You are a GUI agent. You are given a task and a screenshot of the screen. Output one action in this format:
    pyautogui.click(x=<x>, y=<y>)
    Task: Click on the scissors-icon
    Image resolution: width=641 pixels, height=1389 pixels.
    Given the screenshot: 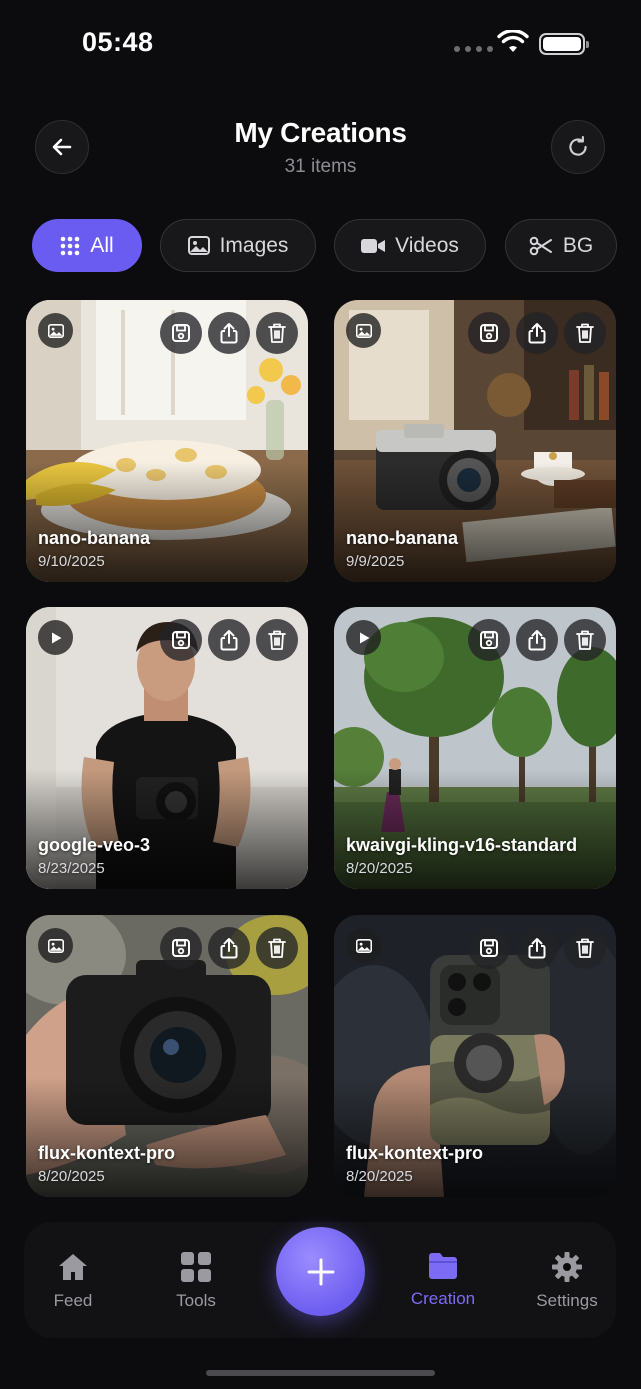 What is the action you would take?
    pyautogui.click(x=540, y=245)
    